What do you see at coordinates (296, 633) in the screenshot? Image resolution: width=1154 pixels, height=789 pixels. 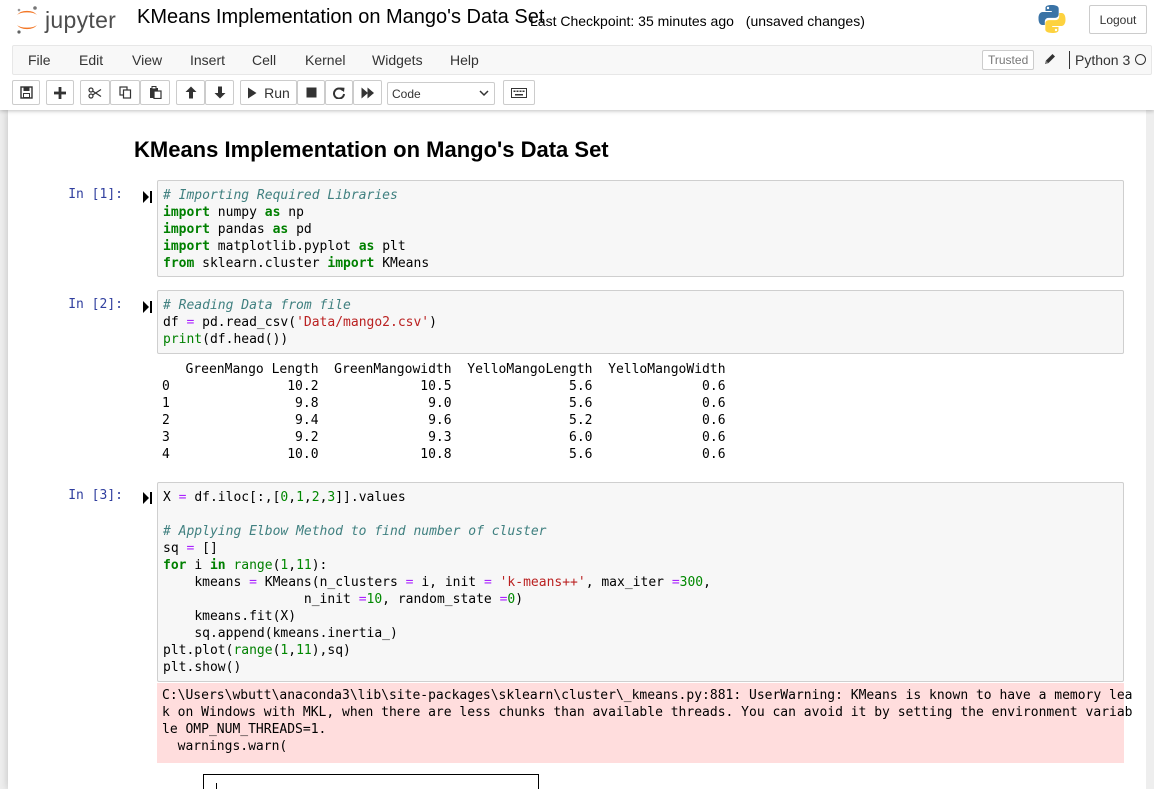 I see `code-line: sq.append(kmeans.inertia_)` at bounding box center [296, 633].